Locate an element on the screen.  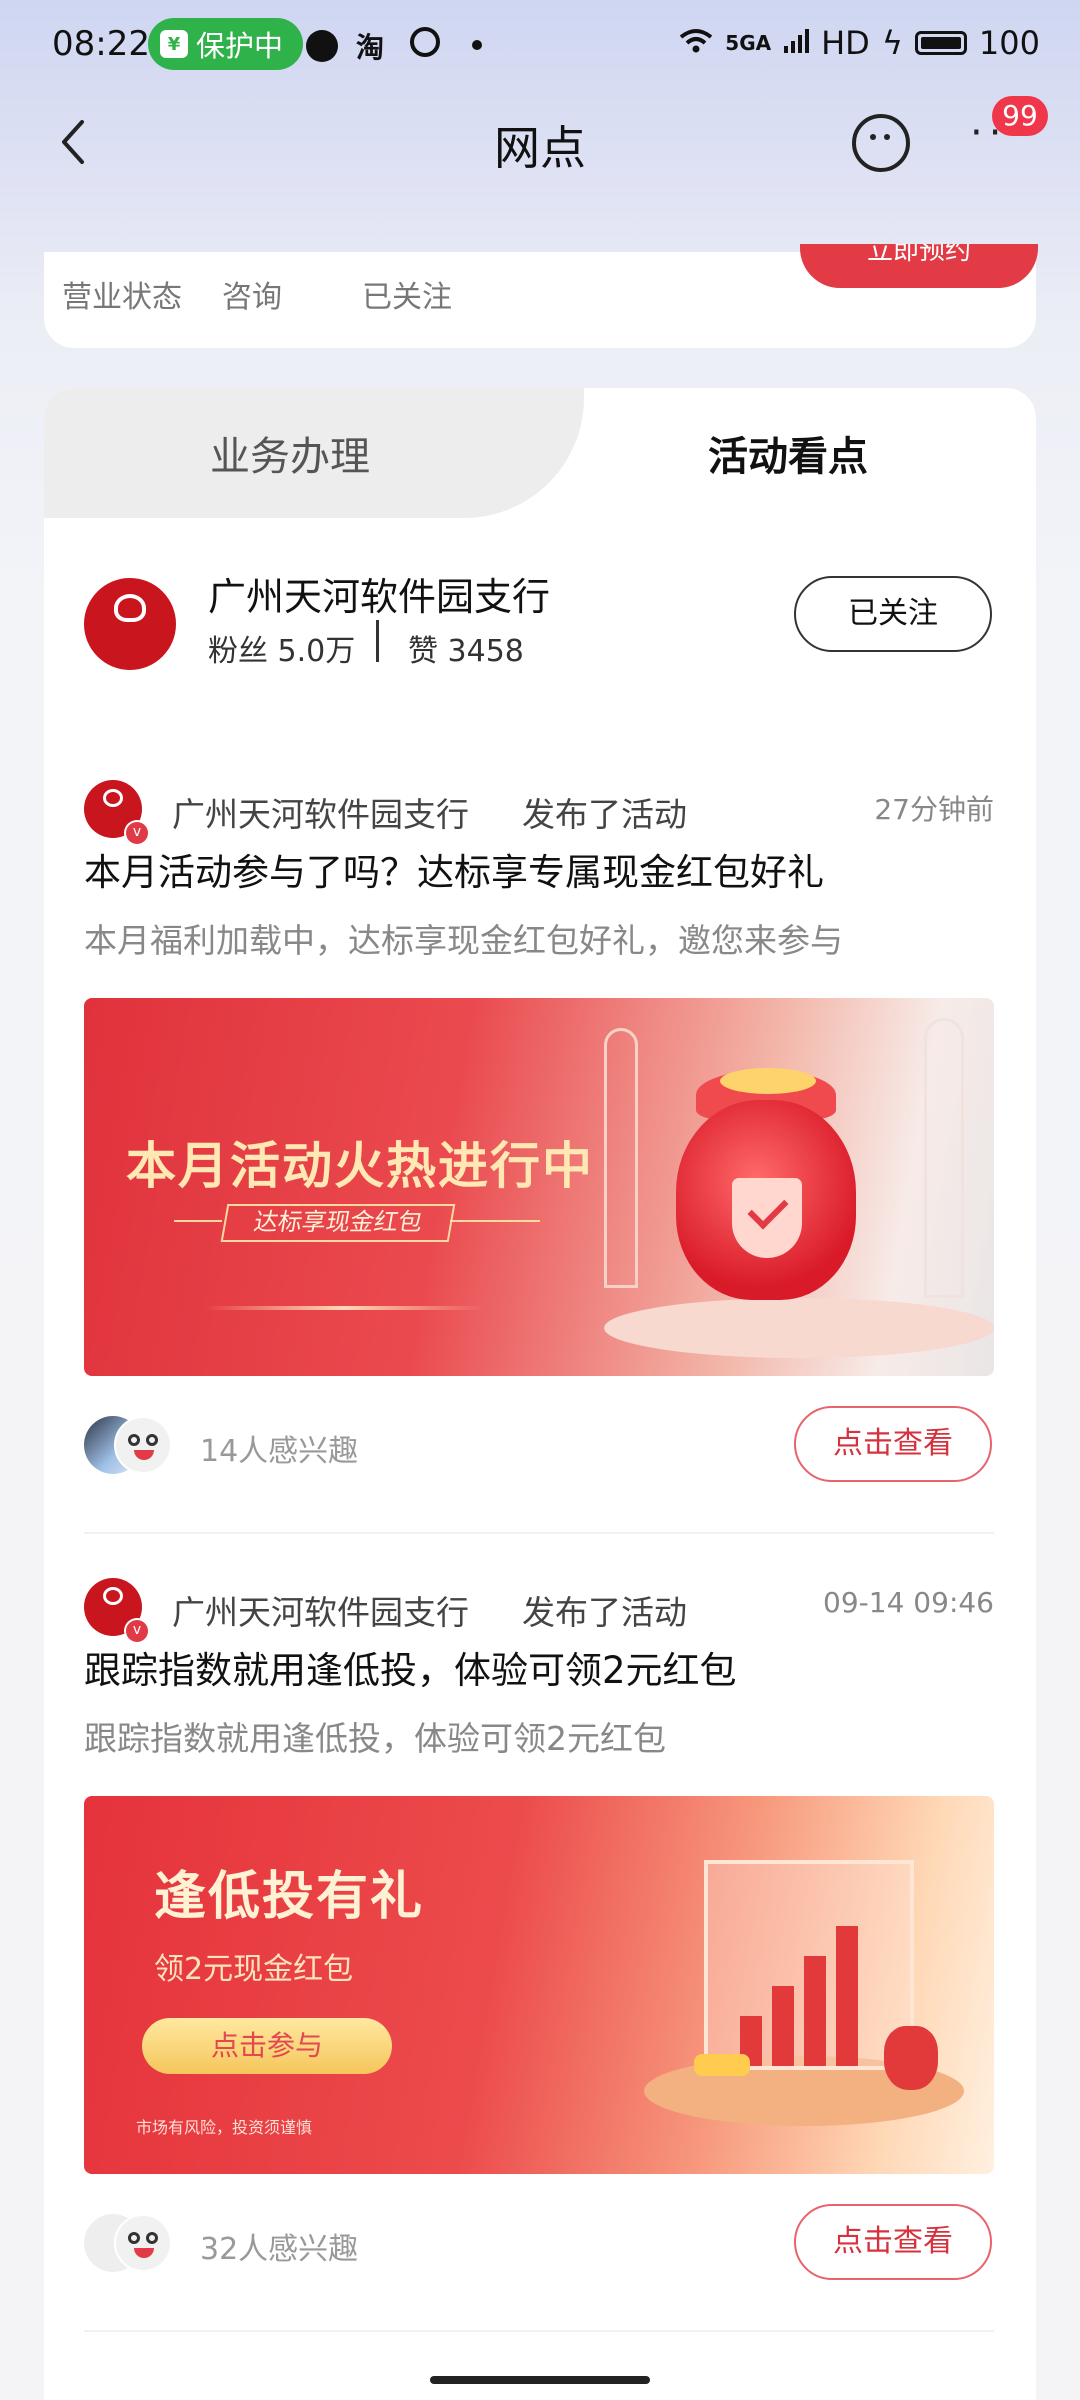
follow-button: 已关注 is located at coordinates (893, 614).